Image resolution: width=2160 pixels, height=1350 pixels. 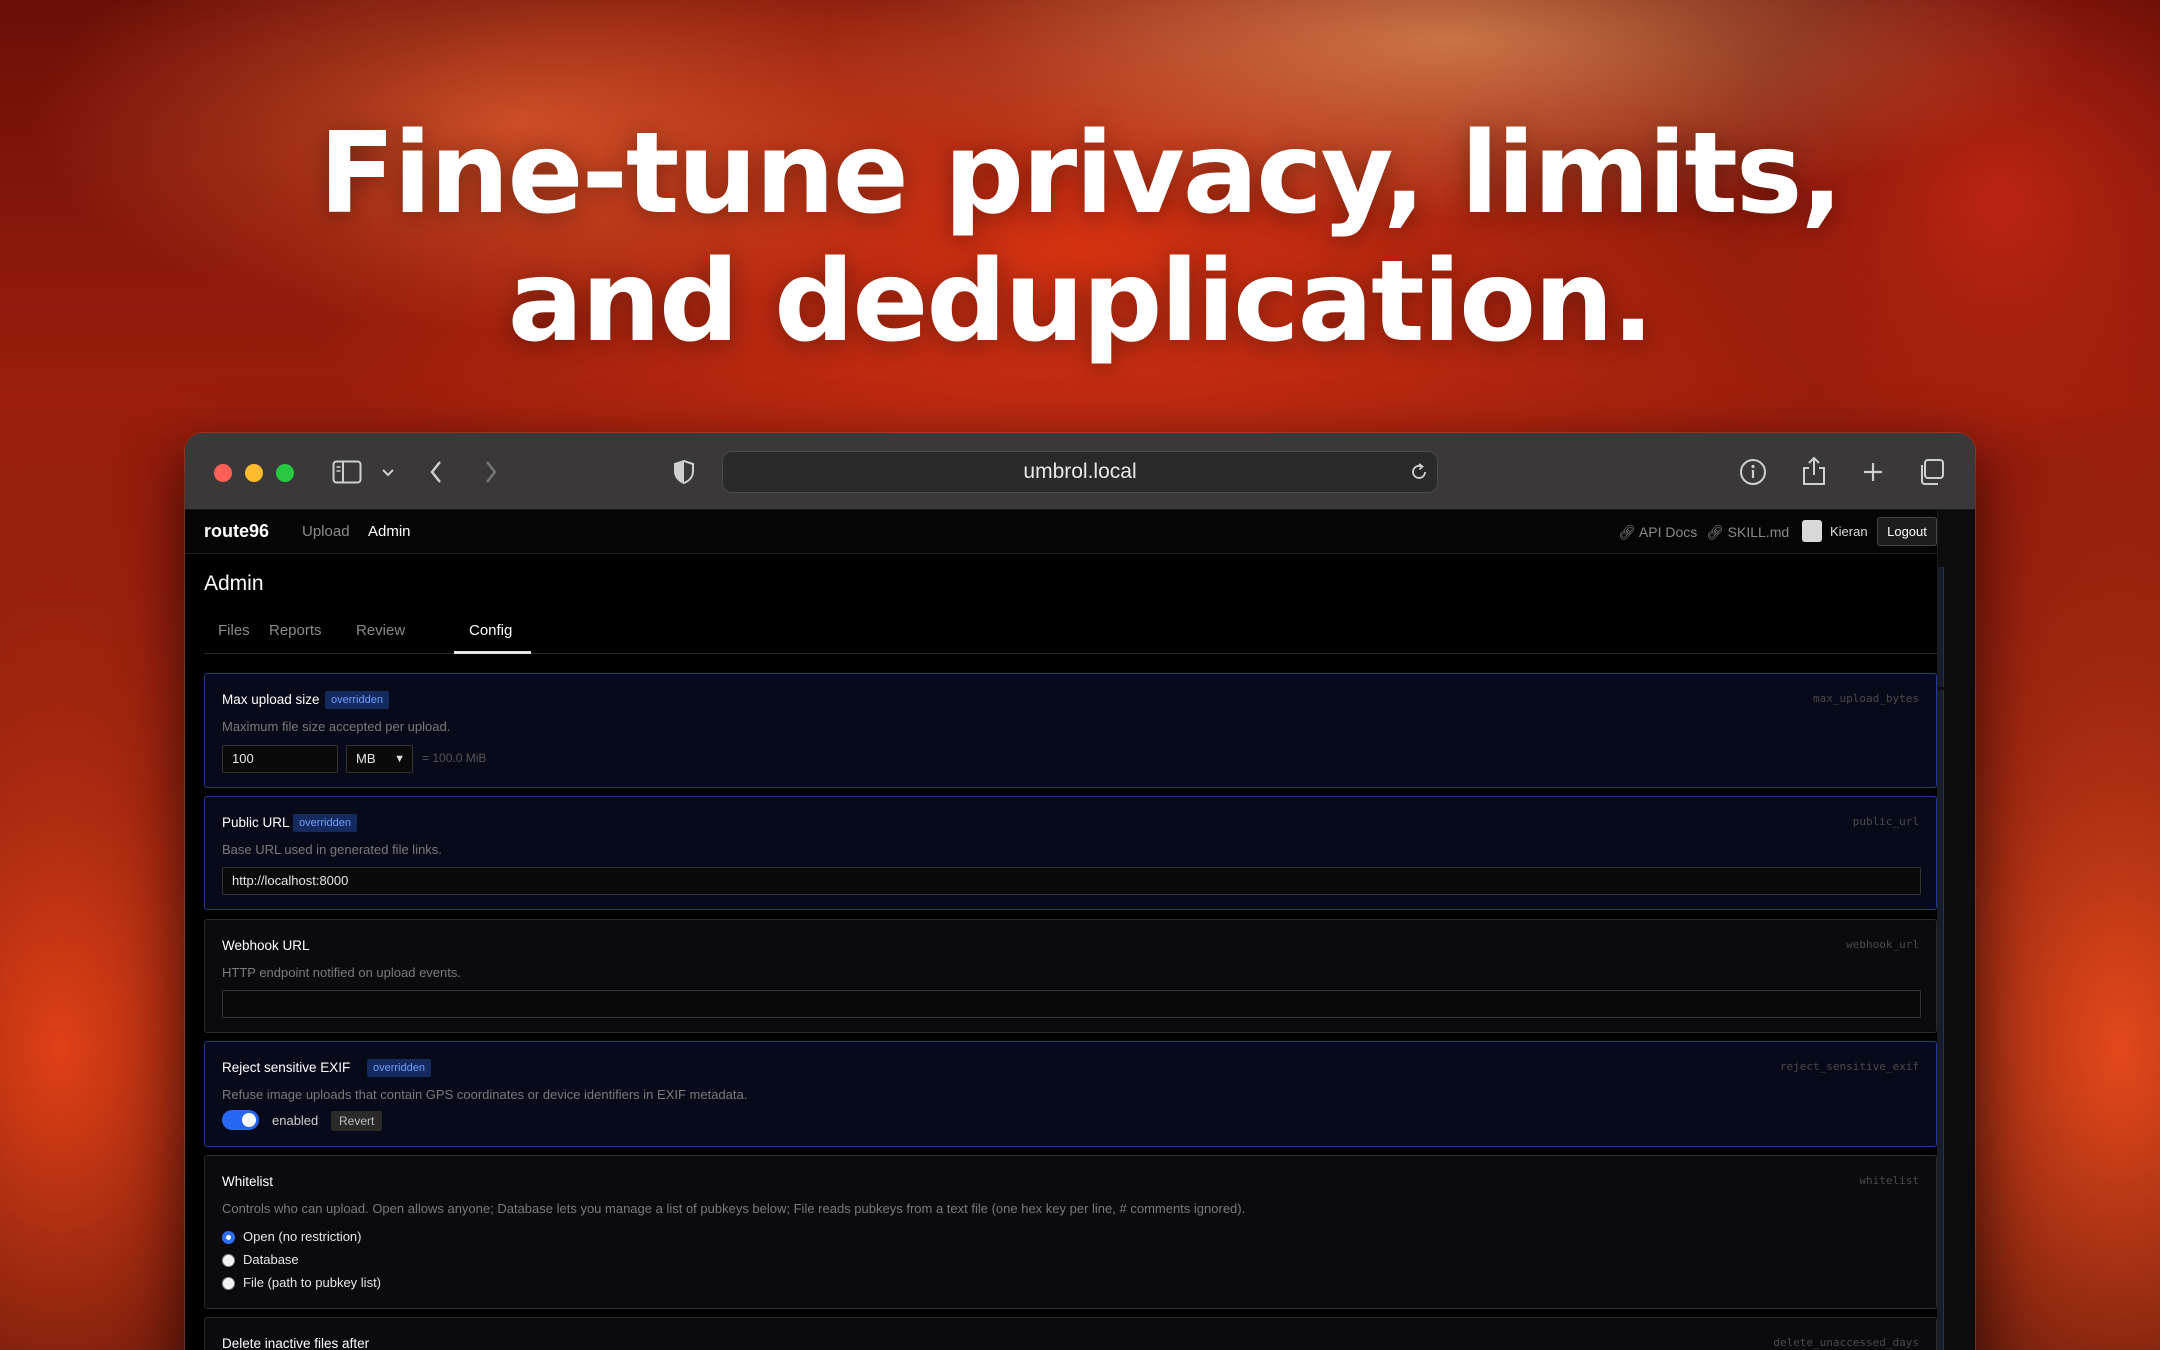 I want to click on avatar, so click(x=1812, y=531).